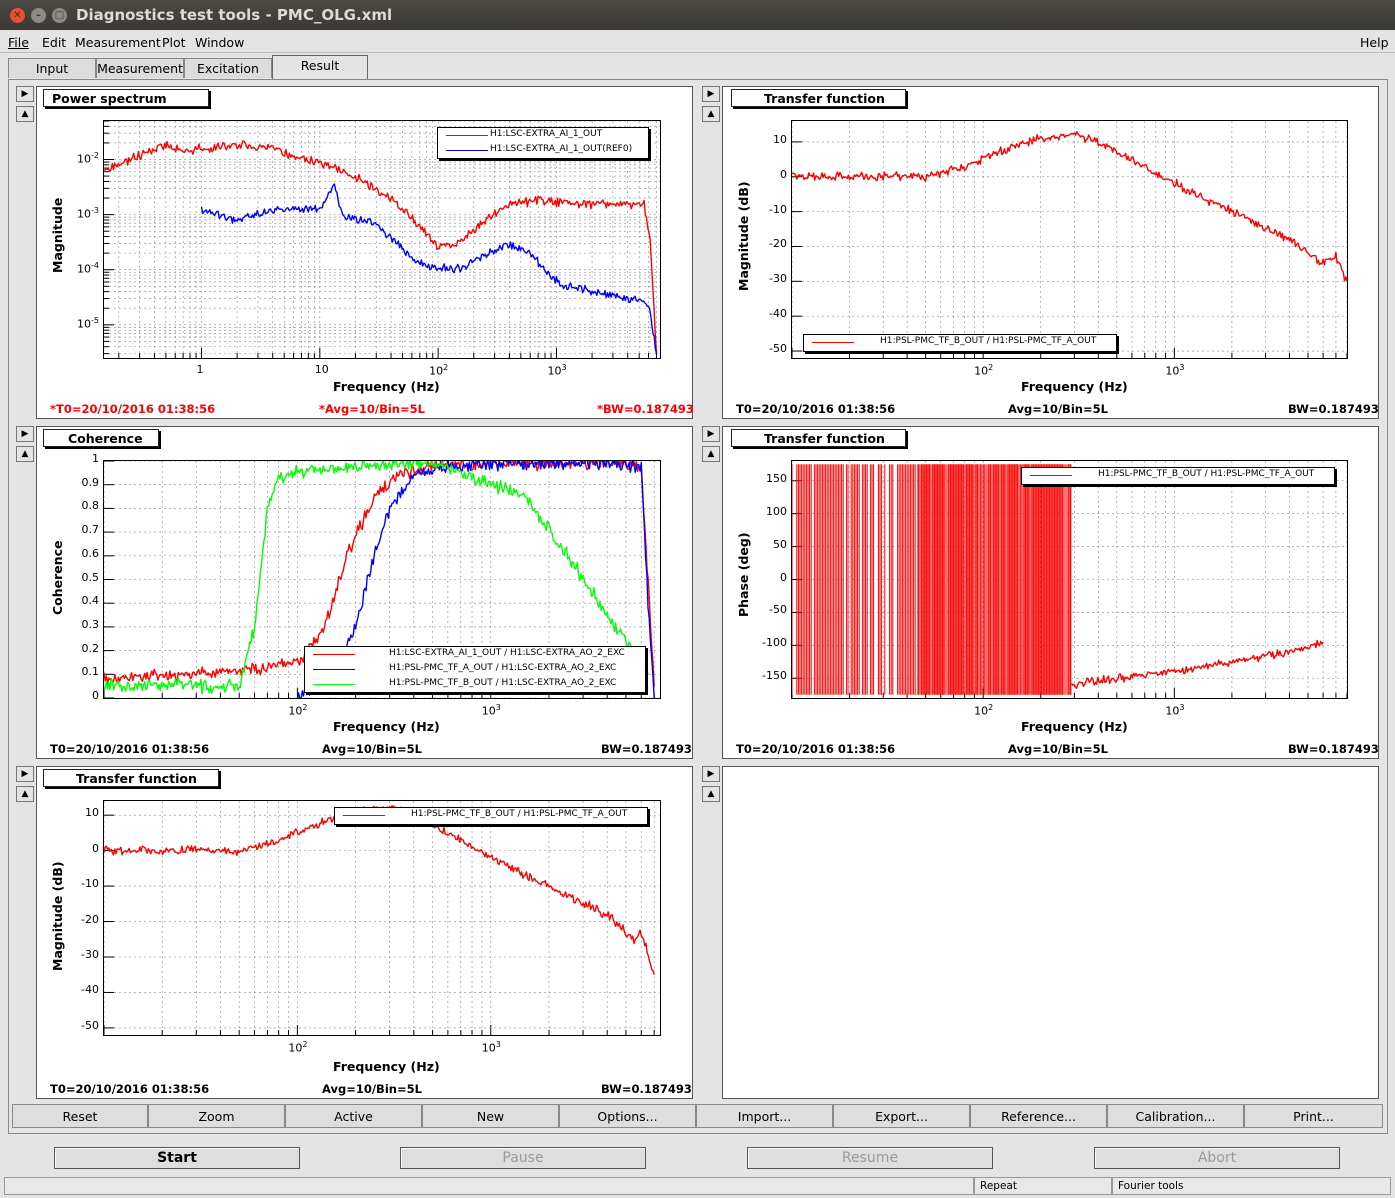  I want to click on new-button: New, so click(490, 1116).